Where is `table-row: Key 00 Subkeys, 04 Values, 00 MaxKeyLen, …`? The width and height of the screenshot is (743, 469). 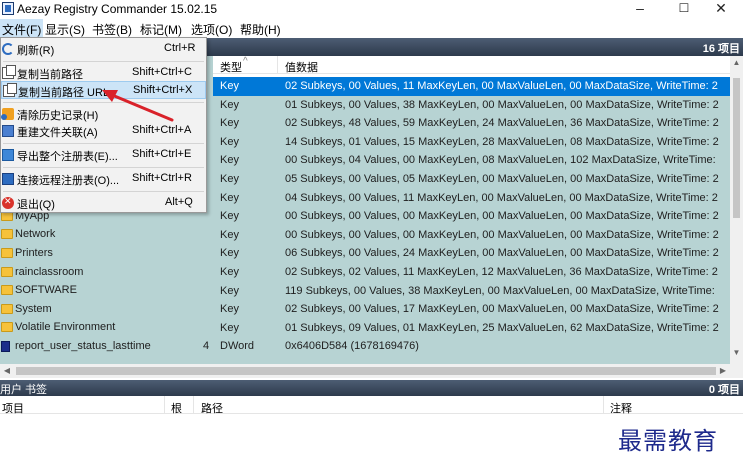 table-row: Key 00 Subkeys, 04 Values, 00 MaxKeyLen, … is located at coordinates (471, 160).